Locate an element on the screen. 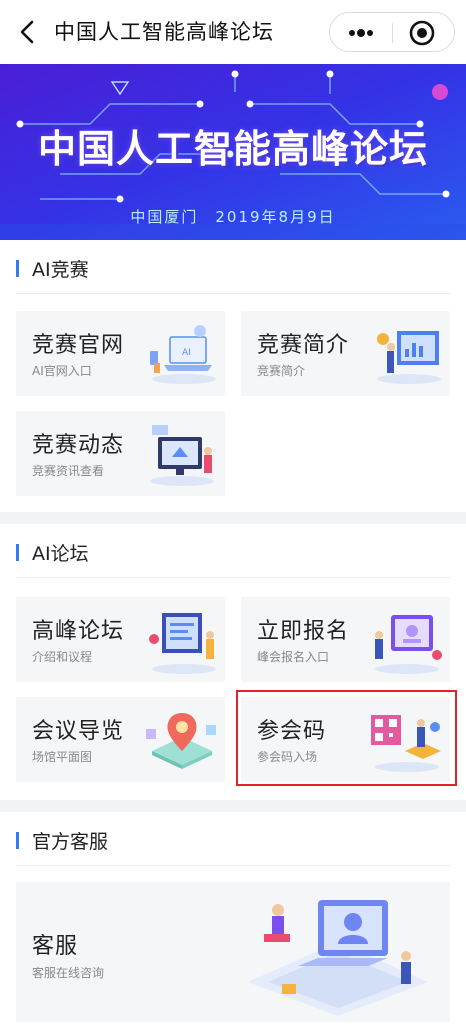 The width and height of the screenshot is (466, 1031). banner-date: 中国厦门 2019年8月9日 is located at coordinates (233, 217).